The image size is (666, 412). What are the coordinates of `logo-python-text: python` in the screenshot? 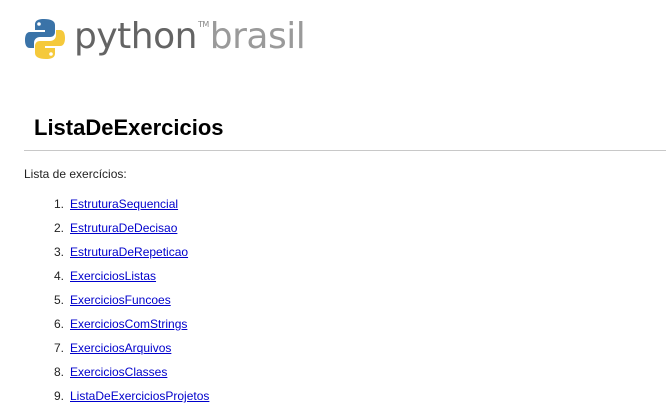 It's located at (135, 36).